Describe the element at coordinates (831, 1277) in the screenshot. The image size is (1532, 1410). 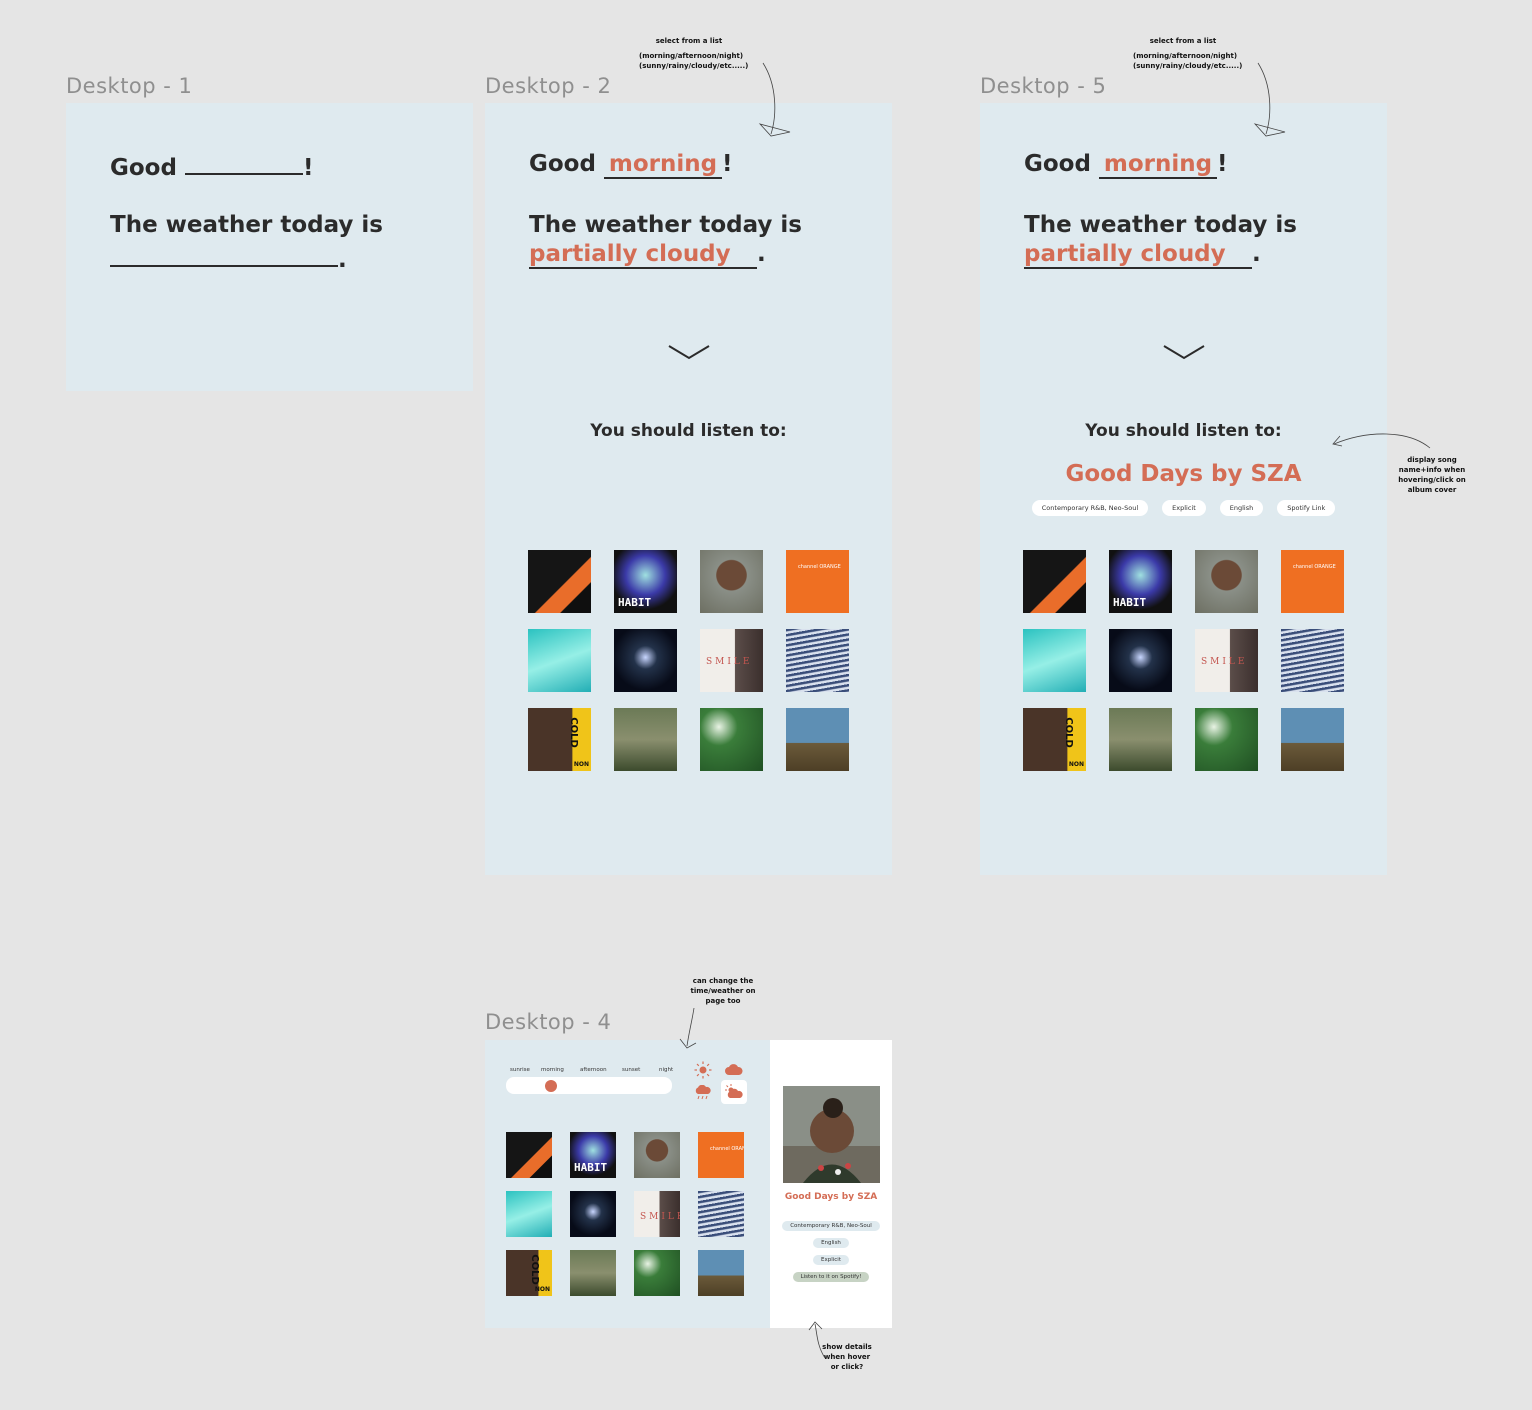
I see `spotify-button-label: Listen to it on Spotify!` at that location.